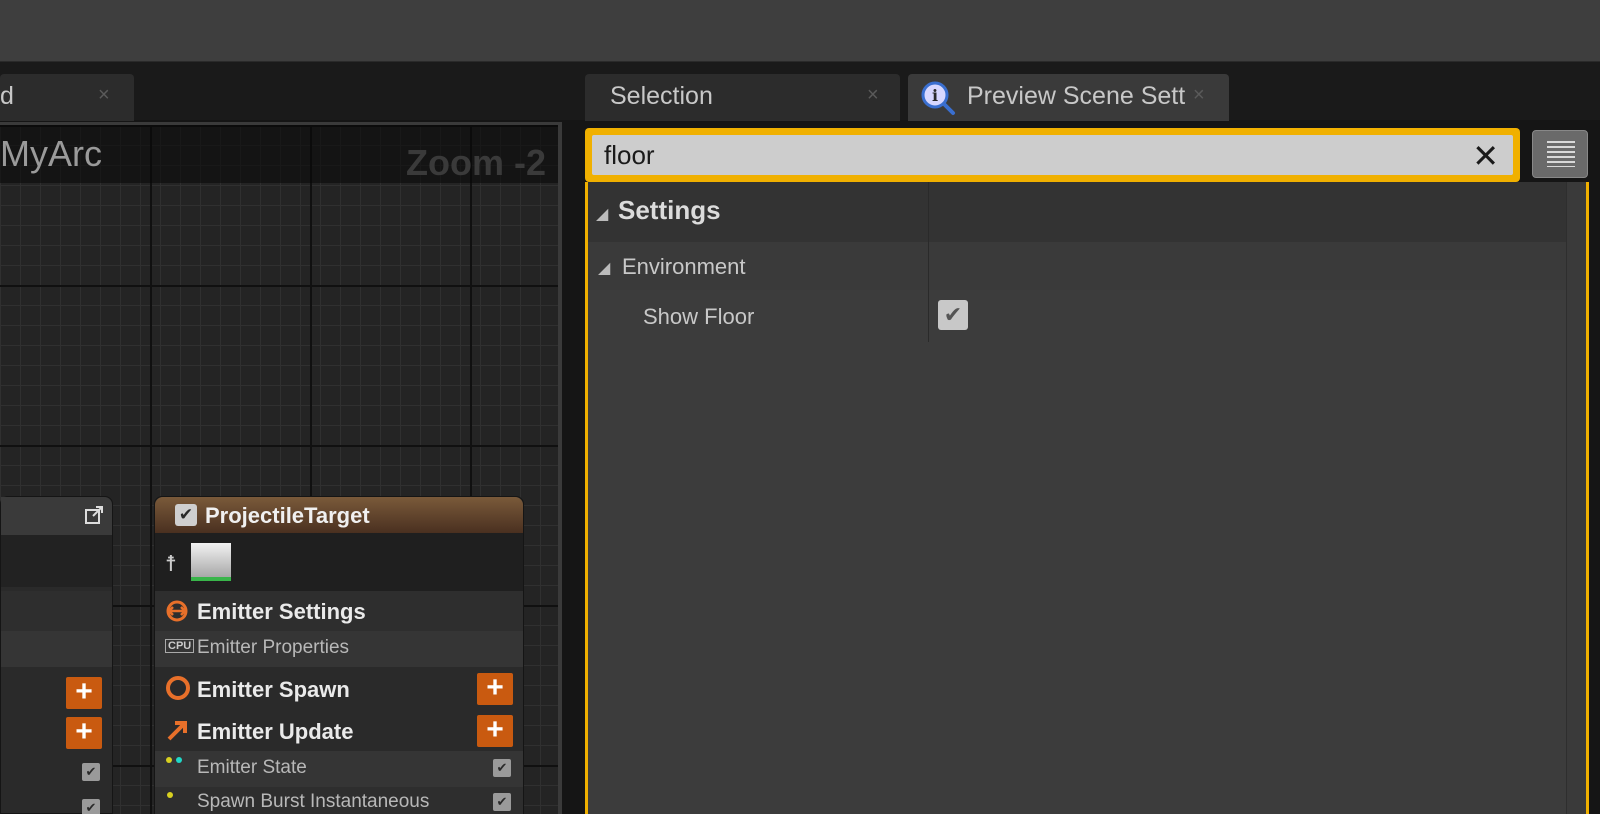 The height and width of the screenshot is (814, 1600). What do you see at coordinates (339, 769) in the screenshot?
I see `row-emitter-state: Emitter State ✔` at bounding box center [339, 769].